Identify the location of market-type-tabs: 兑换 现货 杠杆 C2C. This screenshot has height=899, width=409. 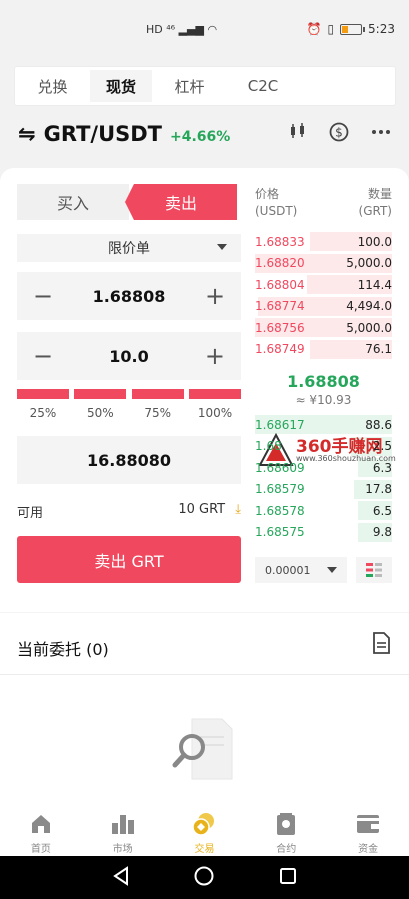
(205, 86).